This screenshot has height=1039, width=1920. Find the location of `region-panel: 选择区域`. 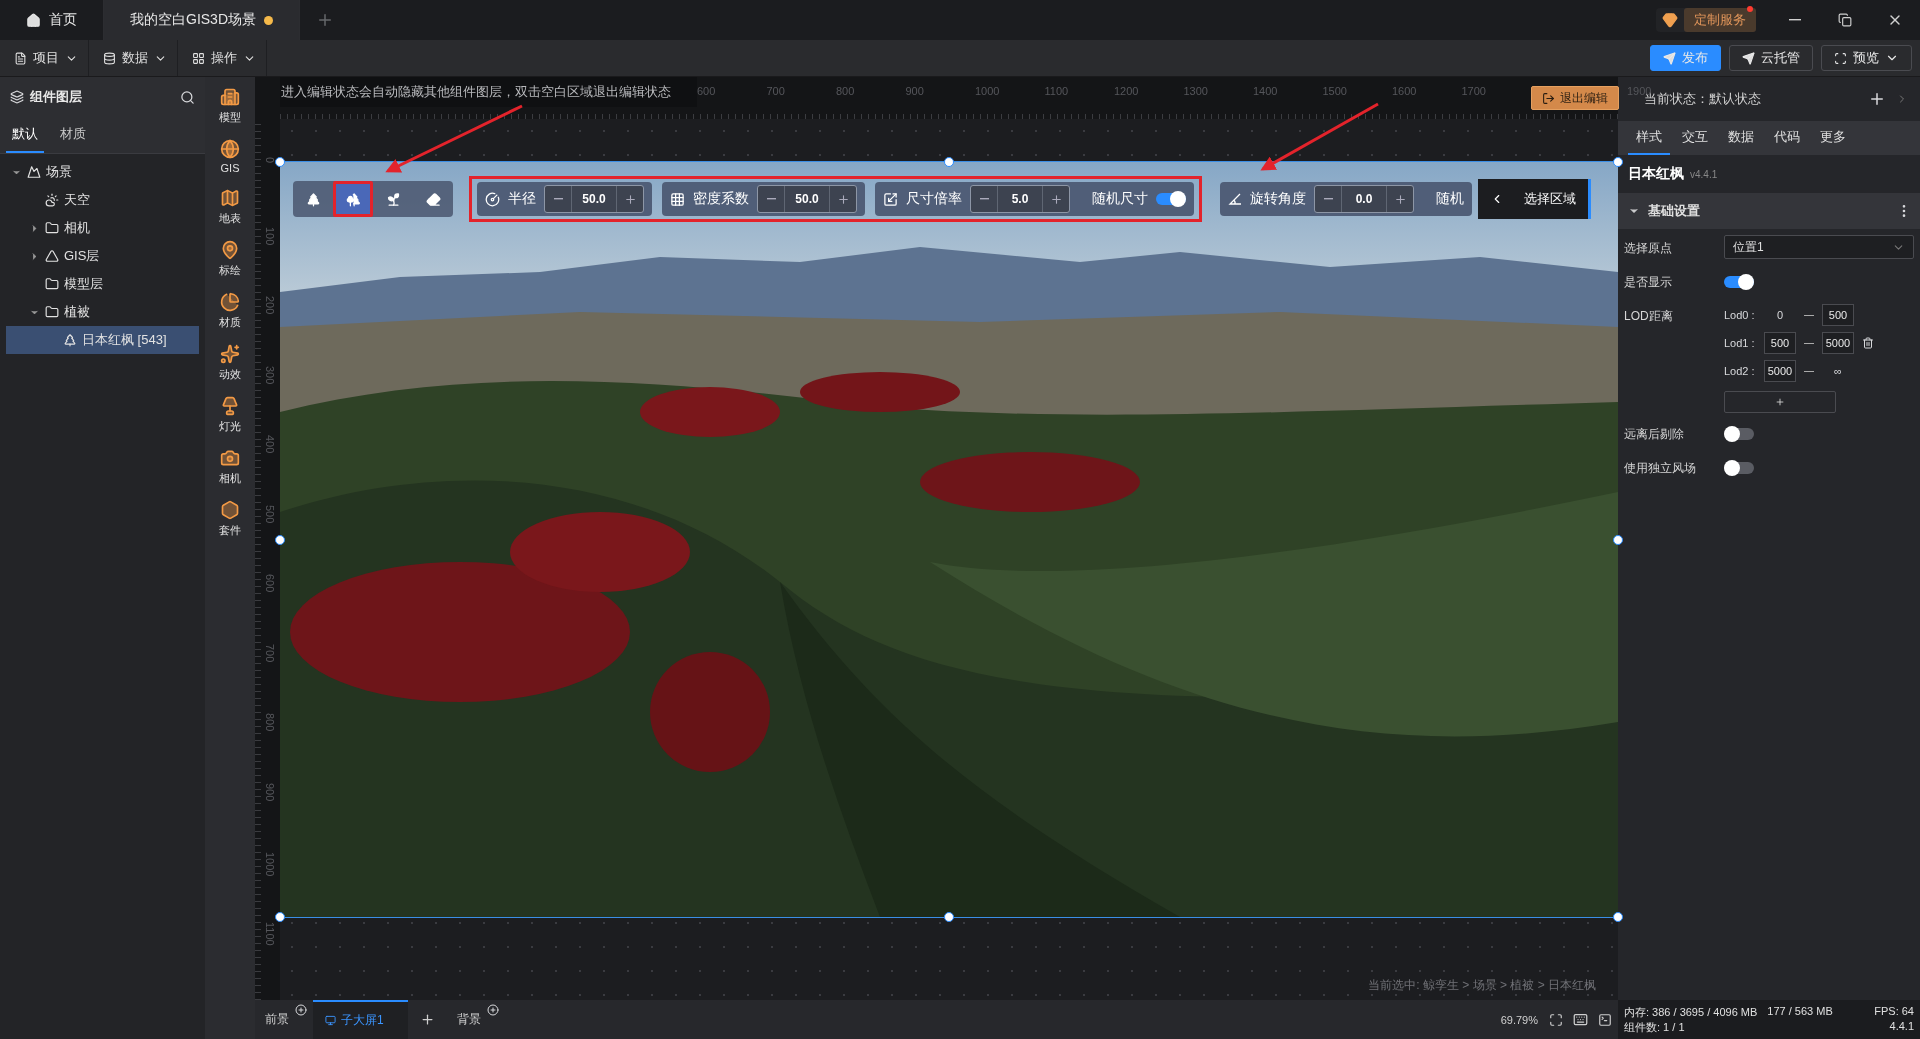

region-panel: 选择区域 is located at coordinates (1534, 199).